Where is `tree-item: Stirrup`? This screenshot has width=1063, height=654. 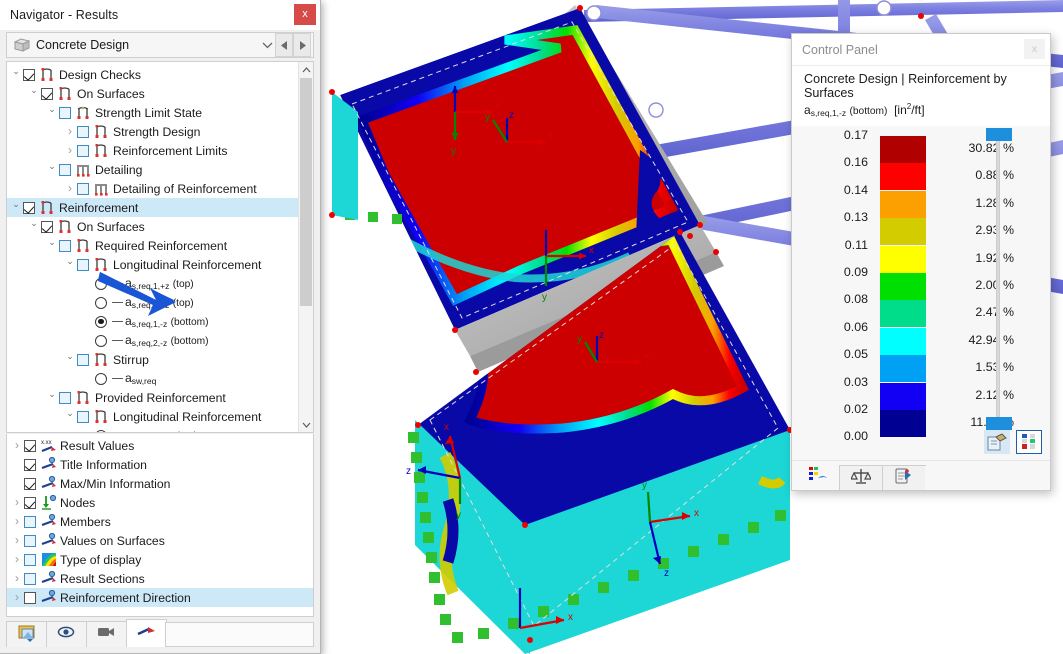 tree-item: Stirrup is located at coordinates (152, 359).